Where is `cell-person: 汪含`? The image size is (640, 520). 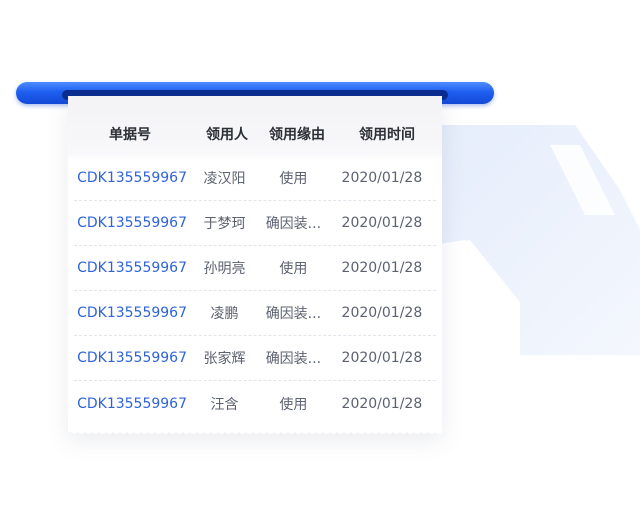 cell-person: 汪含 is located at coordinates (224, 404).